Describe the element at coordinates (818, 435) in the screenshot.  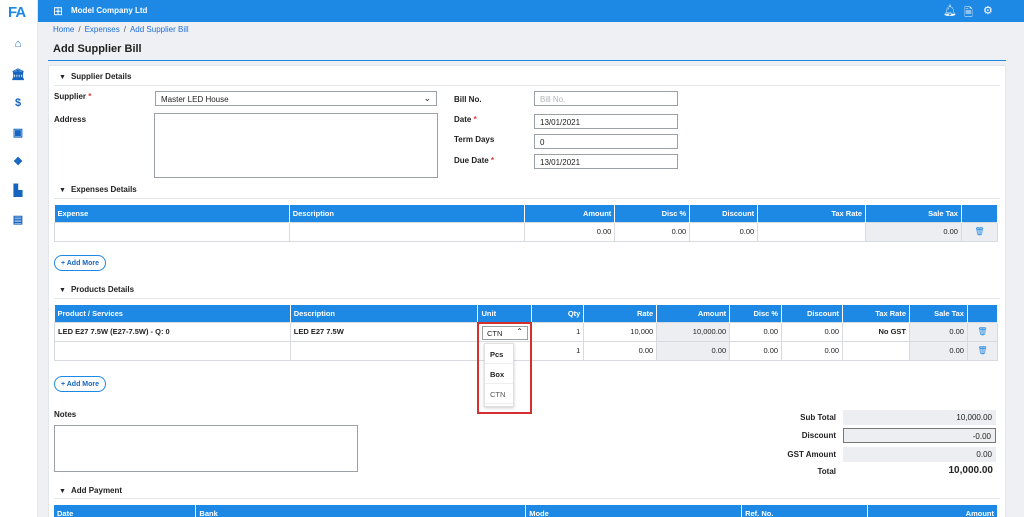
I see `discount-label: Discount` at that location.